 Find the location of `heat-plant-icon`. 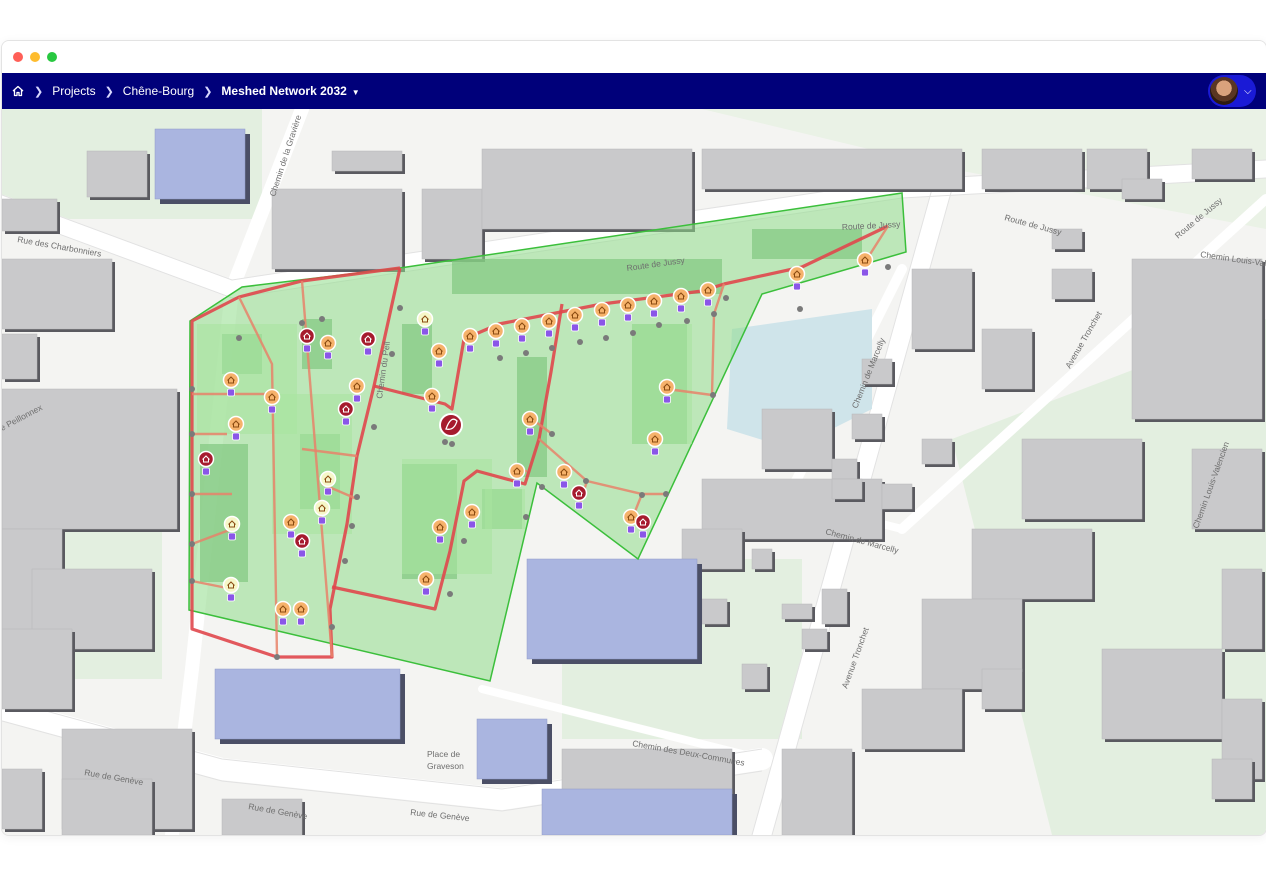

heat-plant-icon is located at coordinates (451, 425).